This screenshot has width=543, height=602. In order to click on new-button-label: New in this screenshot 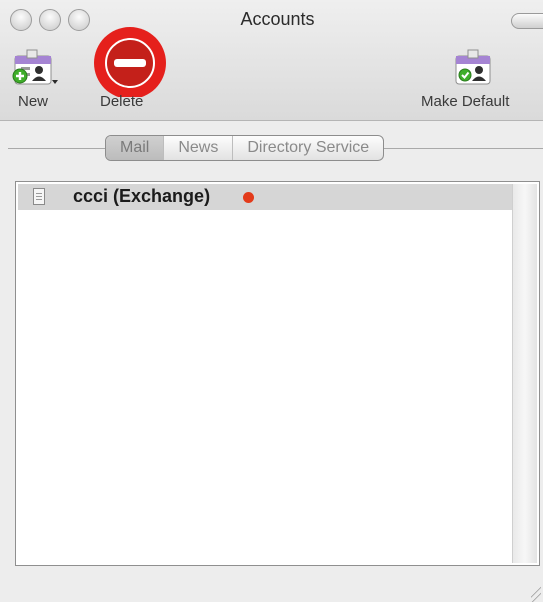, I will do `click(33, 101)`.